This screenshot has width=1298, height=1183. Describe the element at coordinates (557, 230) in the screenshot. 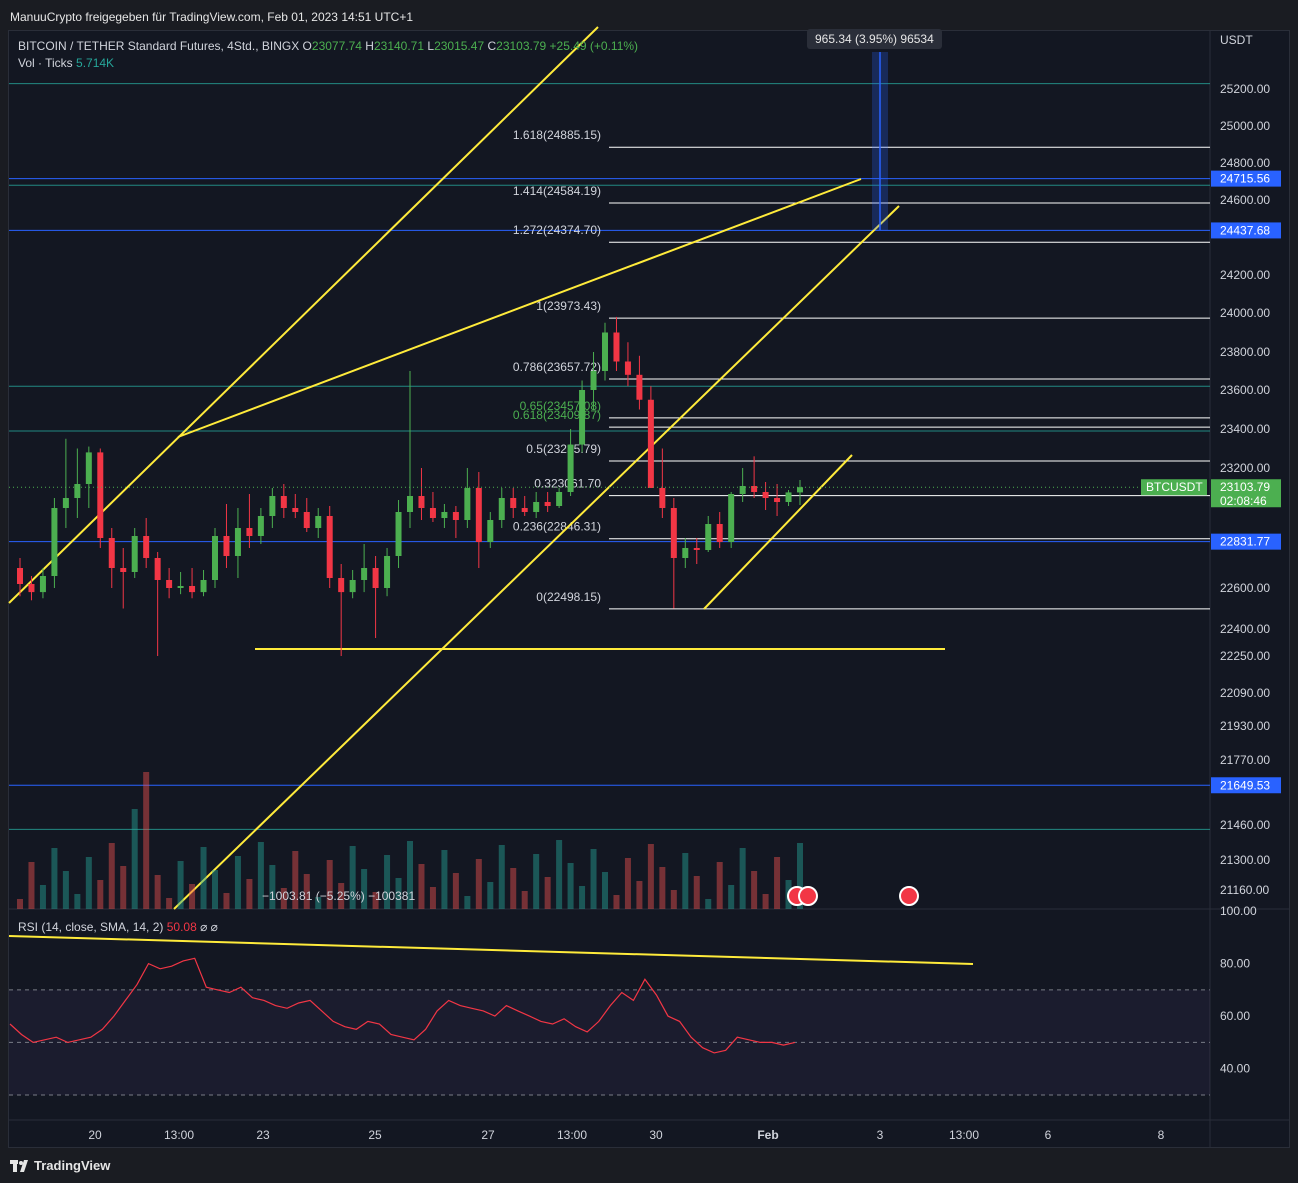

I see `fib-level-label: 1.272(24374.70)` at that location.